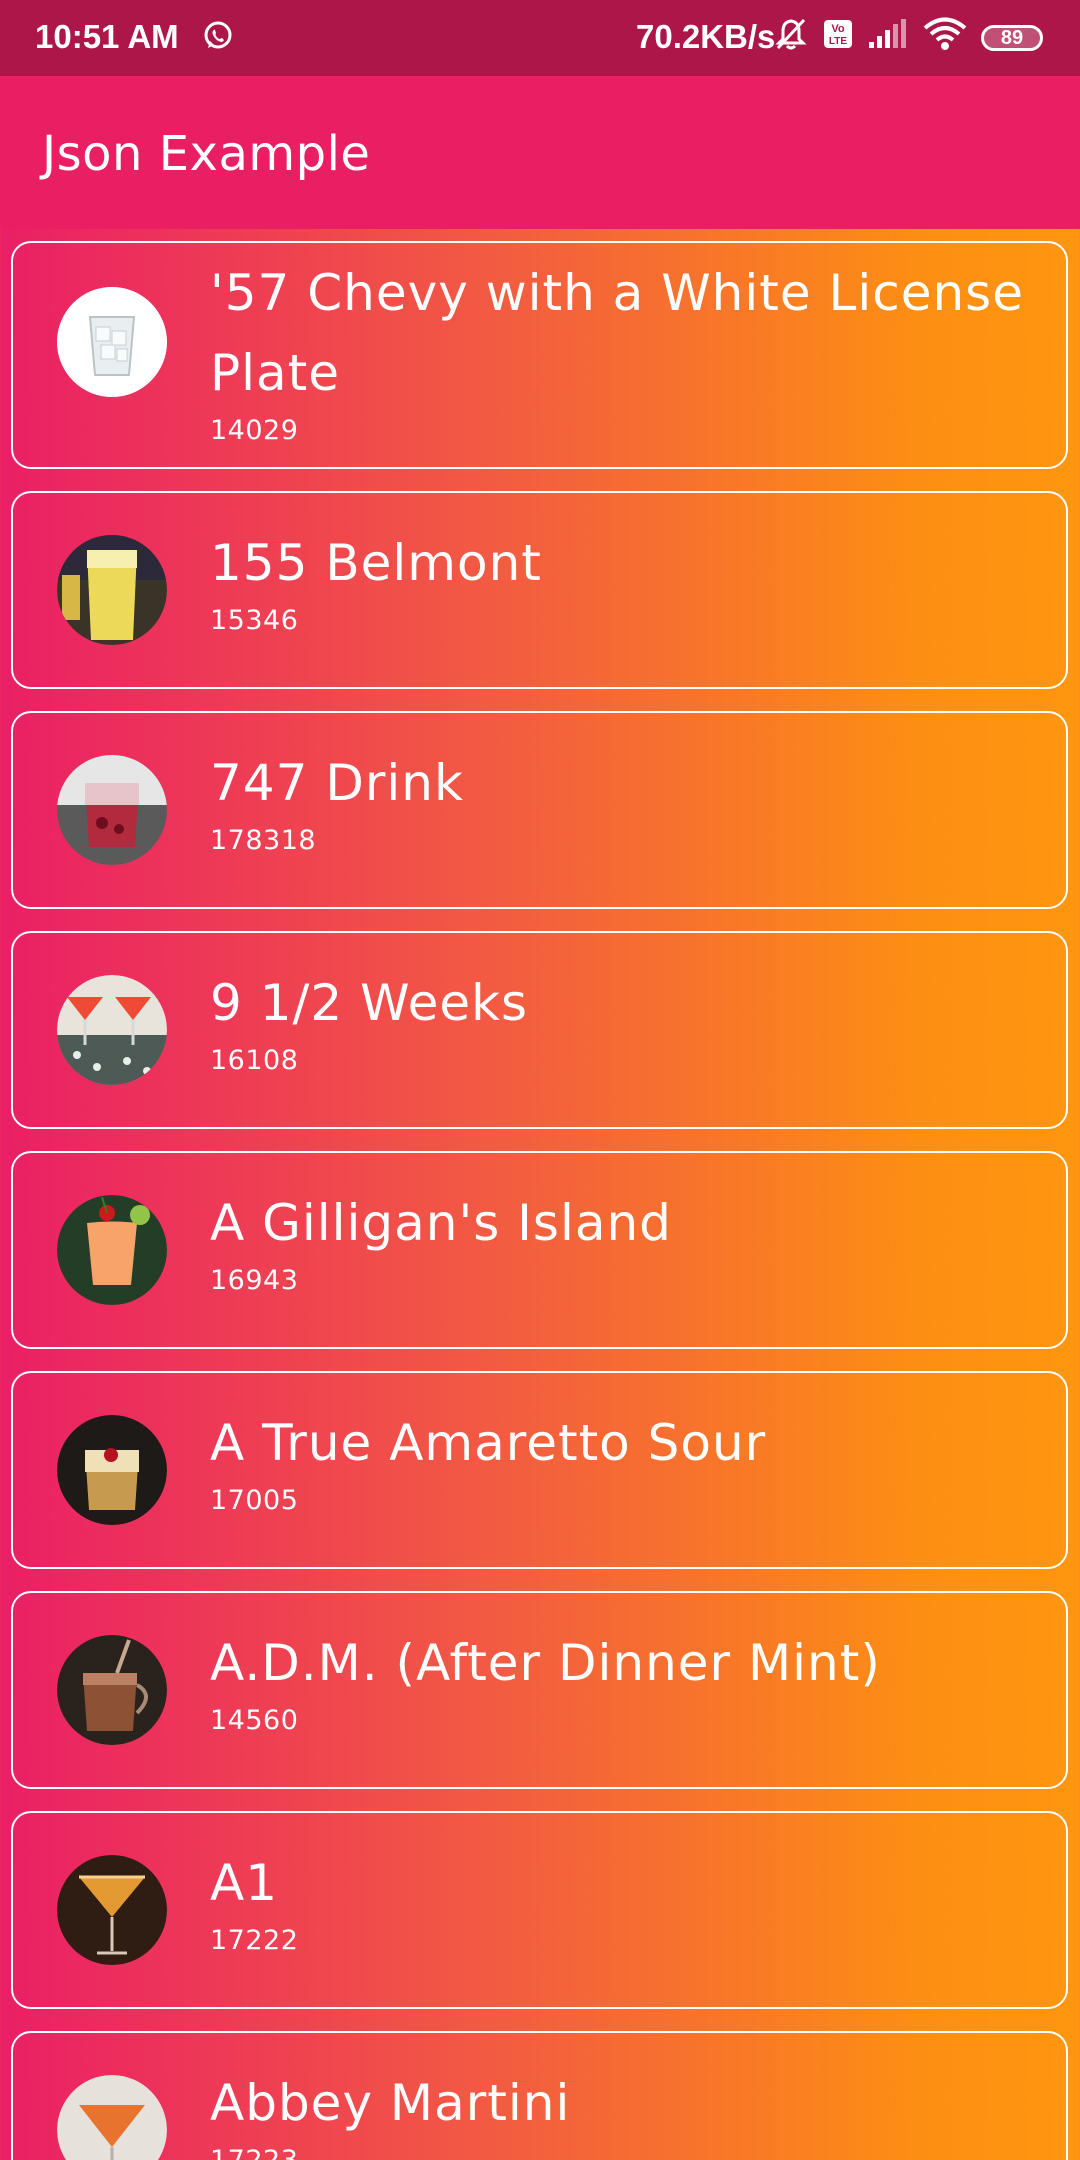  Describe the element at coordinates (254, 430) in the screenshot. I see `drink-id: 14029` at that location.